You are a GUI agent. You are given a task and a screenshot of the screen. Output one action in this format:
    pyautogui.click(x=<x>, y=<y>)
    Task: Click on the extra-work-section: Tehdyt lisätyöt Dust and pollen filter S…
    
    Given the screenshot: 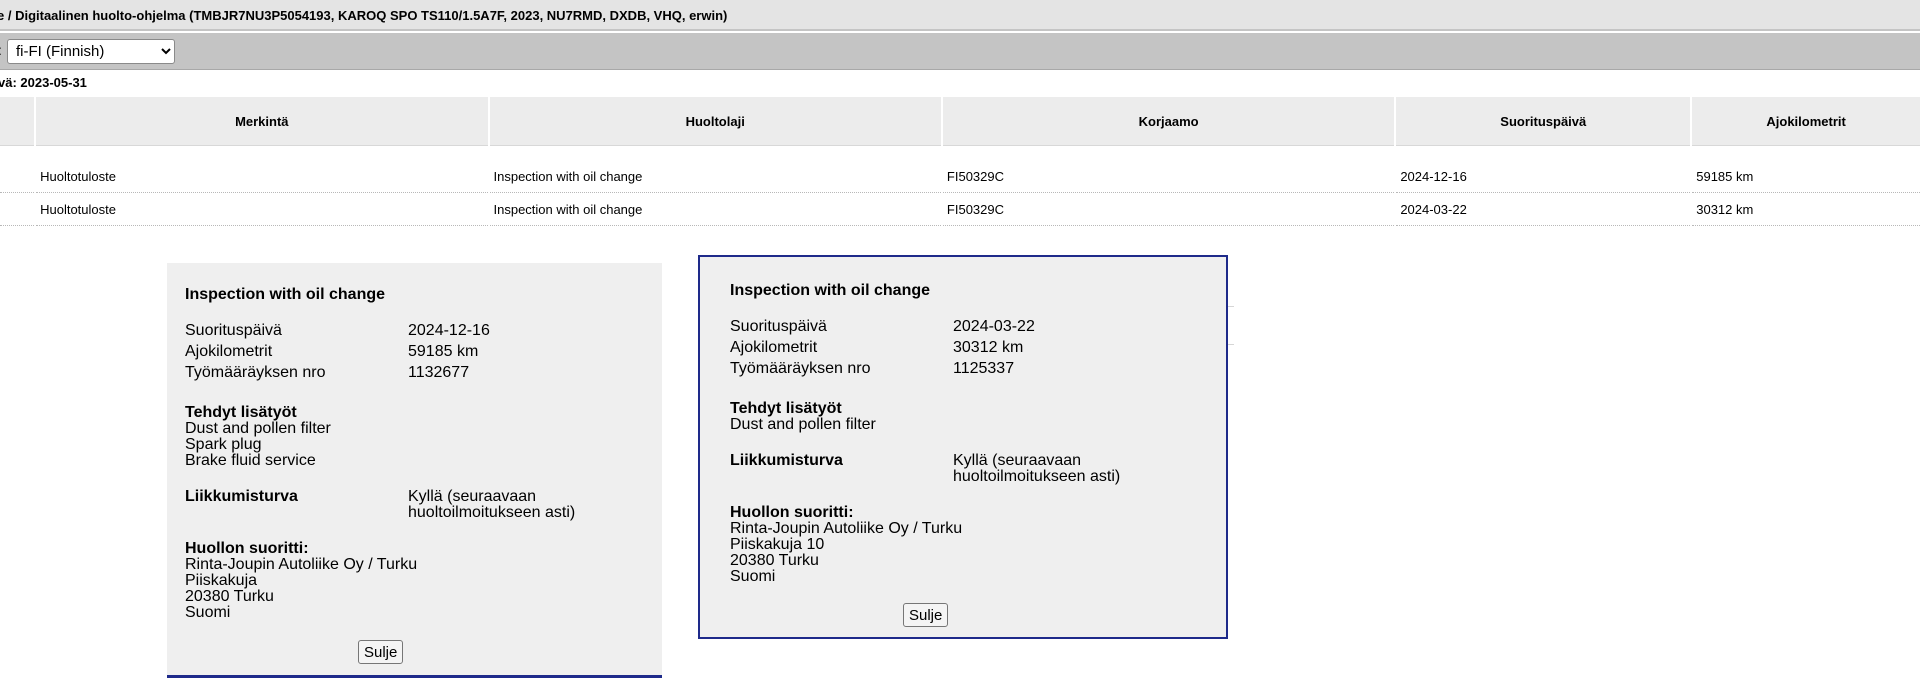 What is the action you would take?
    pyautogui.click(x=258, y=437)
    